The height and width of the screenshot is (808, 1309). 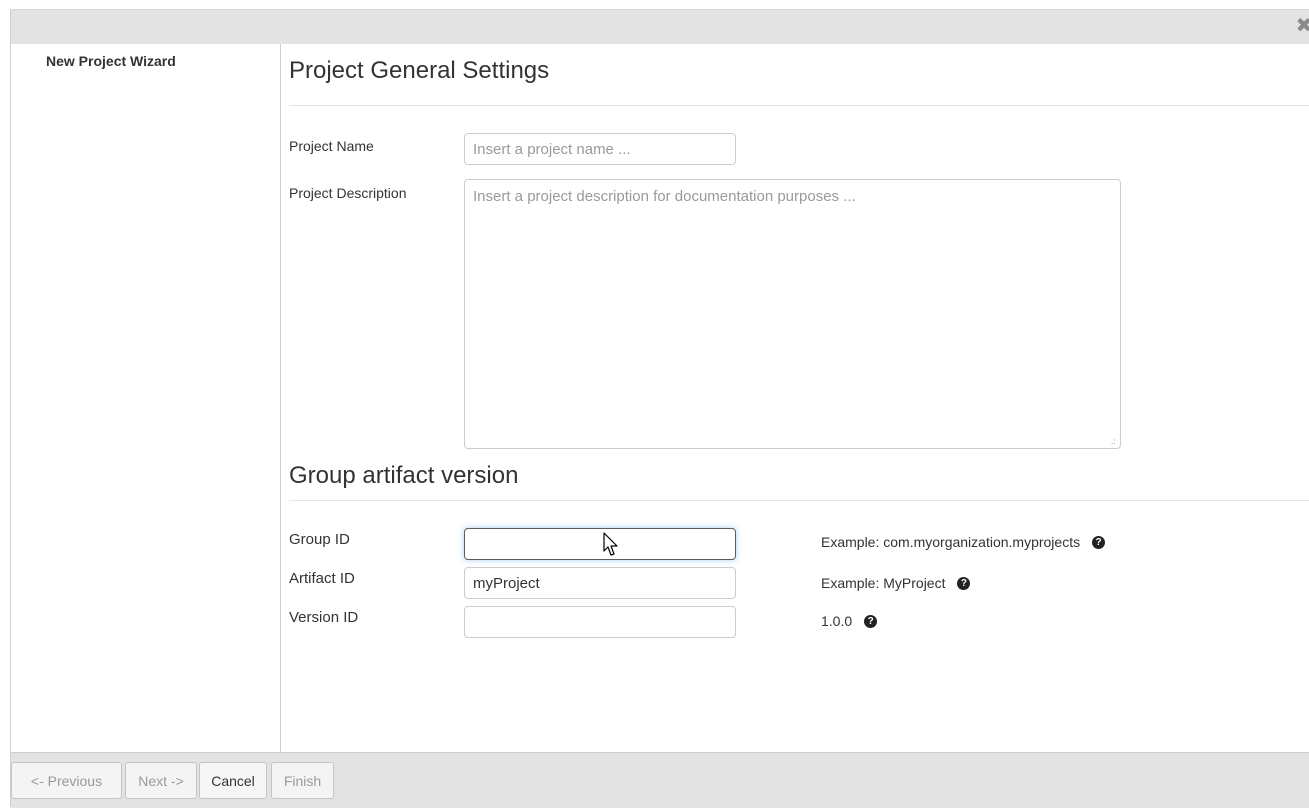 I want to click on project-name-label: Project Name, so click(x=331, y=146).